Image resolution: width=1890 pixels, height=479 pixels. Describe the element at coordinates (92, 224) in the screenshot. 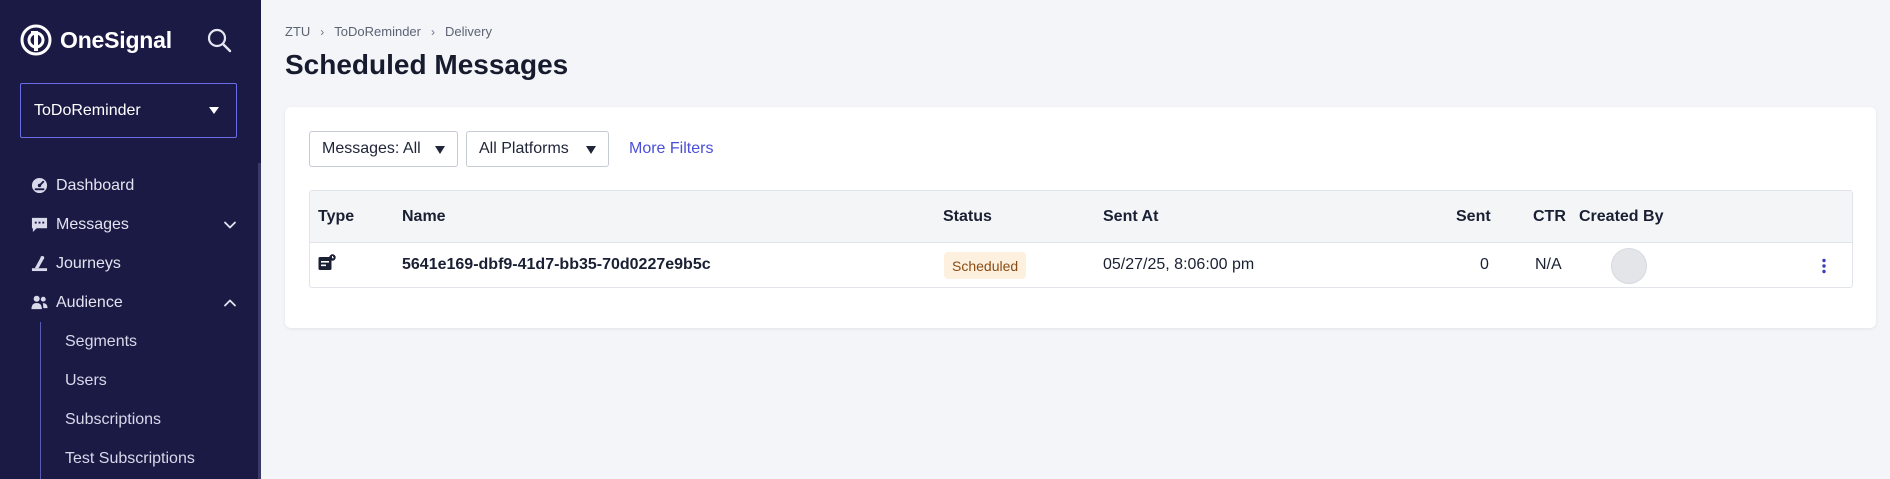

I see `sidebar-item-label: Messages` at that location.